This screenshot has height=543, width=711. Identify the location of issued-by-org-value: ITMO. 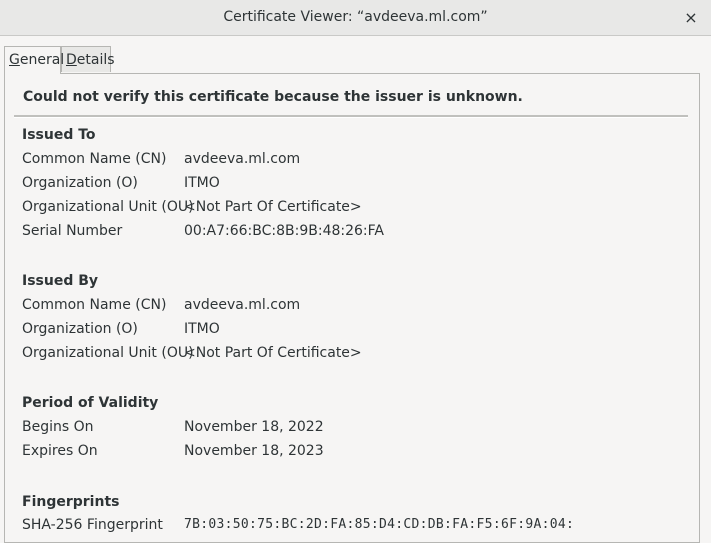
(202, 329).